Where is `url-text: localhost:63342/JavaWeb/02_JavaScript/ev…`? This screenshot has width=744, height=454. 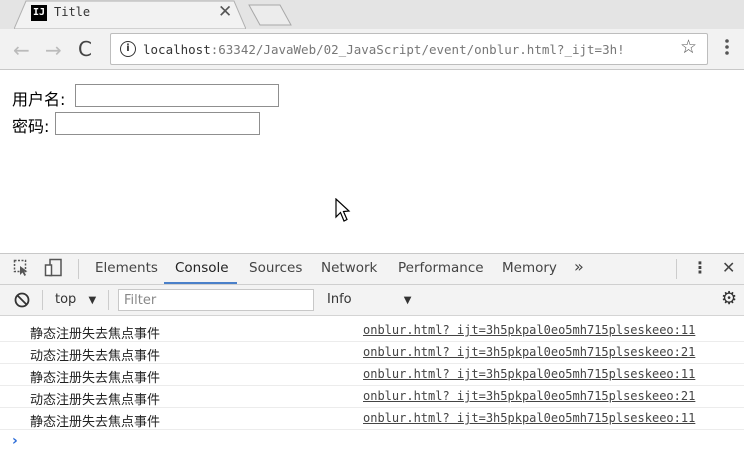
url-text: localhost:63342/JavaWeb/02_JavaScript/ev… is located at coordinates (384, 49).